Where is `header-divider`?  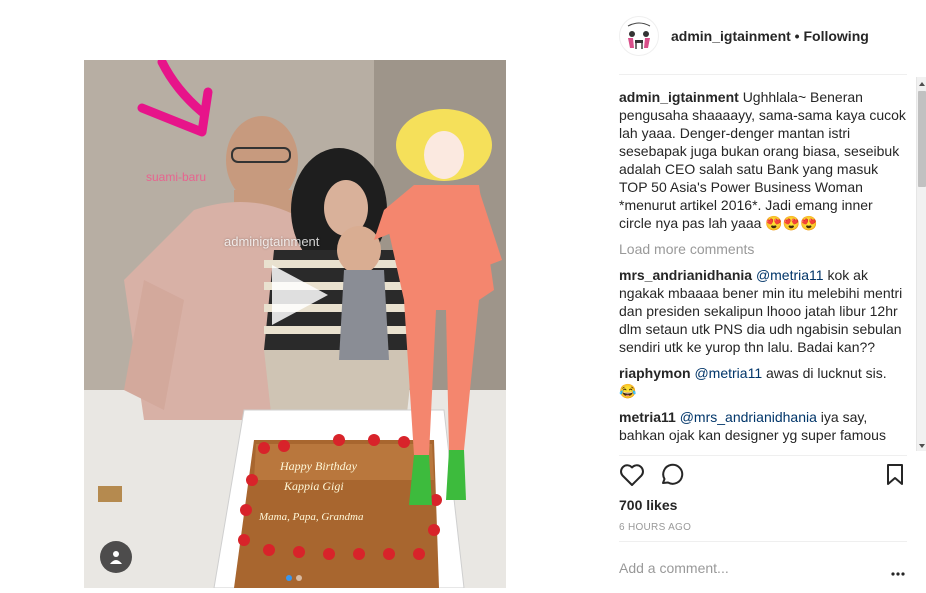
header-divider is located at coordinates (763, 74).